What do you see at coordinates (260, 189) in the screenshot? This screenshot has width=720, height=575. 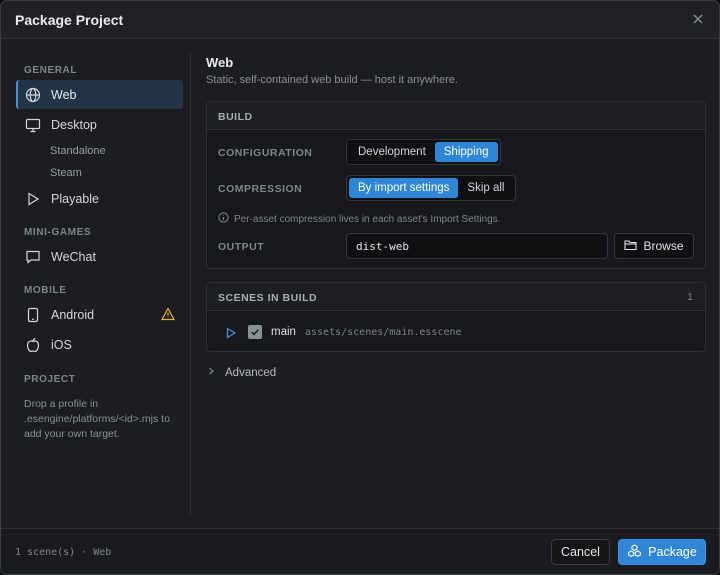 I see `compression-label: COMPRESSION` at bounding box center [260, 189].